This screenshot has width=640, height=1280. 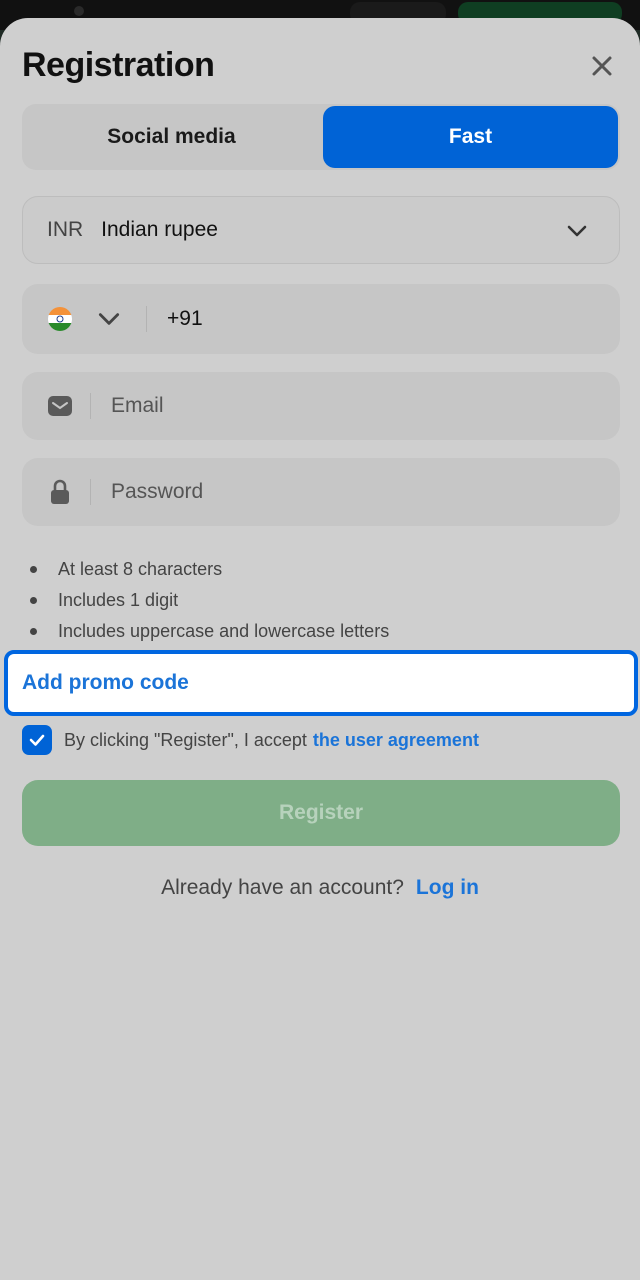 I want to click on password-rule: At least 8 characters, so click(x=209, y=569).